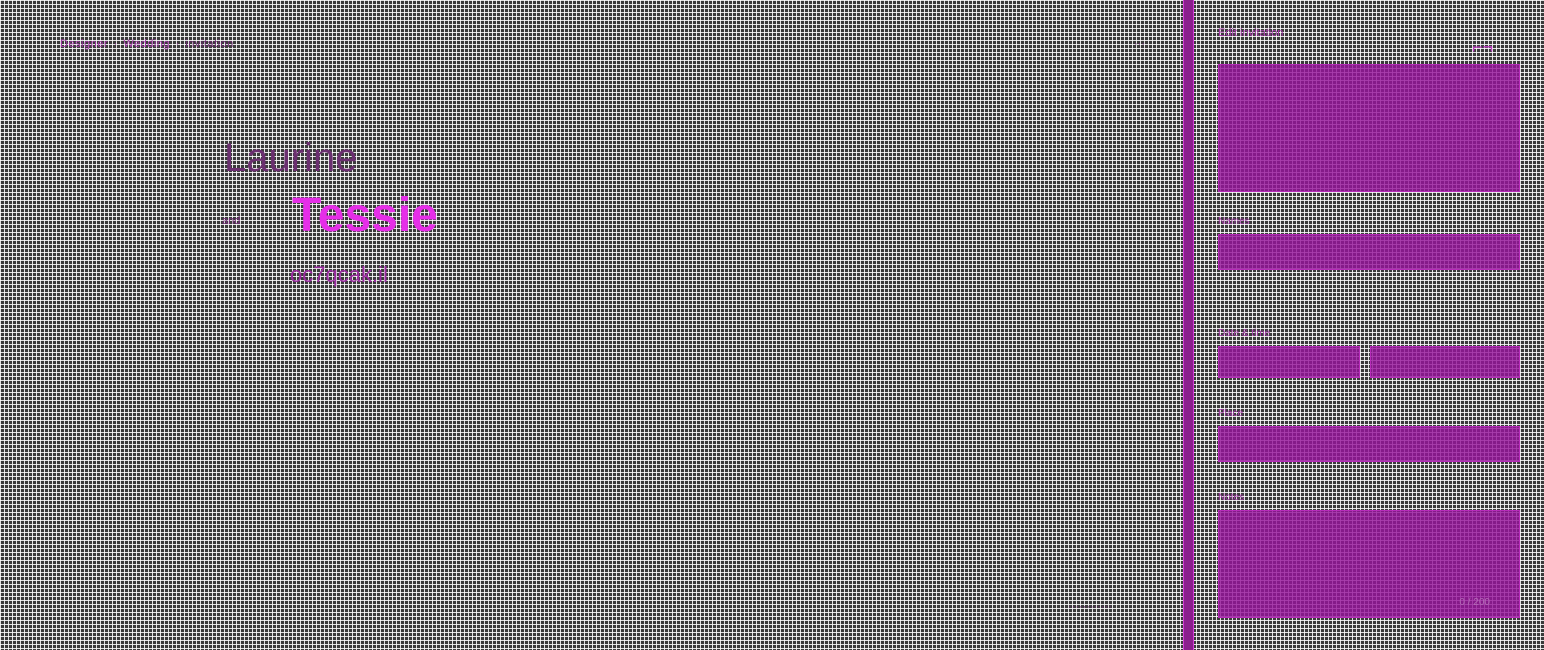  What do you see at coordinates (1188, 325) in the screenshot?
I see `panel-resize-handle` at bounding box center [1188, 325].